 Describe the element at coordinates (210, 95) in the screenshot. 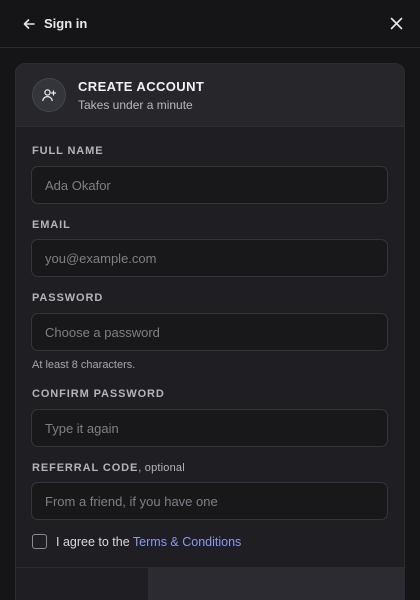

I see `card-header: CREATE ACCOUNT Takes under a minute` at that location.